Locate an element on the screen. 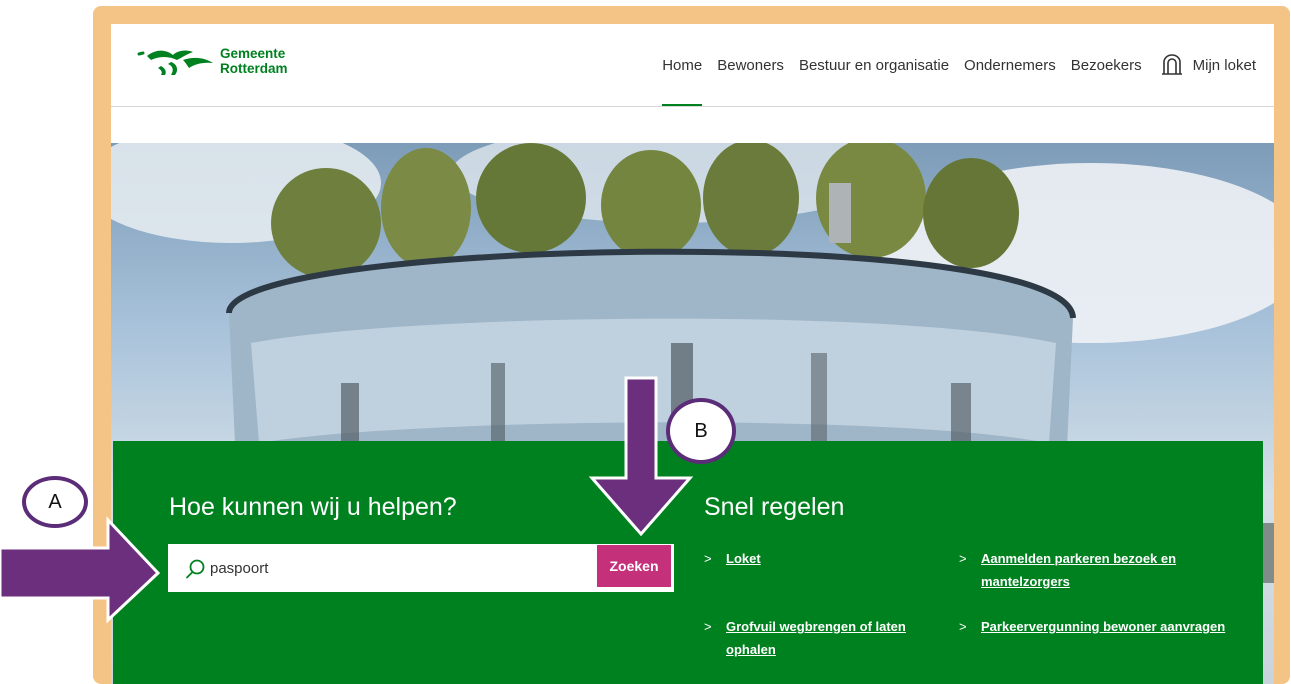 This screenshot has height=684, width=1291. site-logo: Gemeente Rotterdam is located at coordinates (232, 62).